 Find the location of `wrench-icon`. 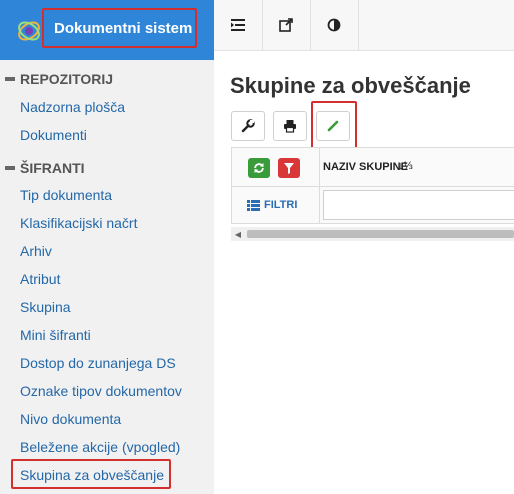

wrench-icon is located at coordinates (248, 126).